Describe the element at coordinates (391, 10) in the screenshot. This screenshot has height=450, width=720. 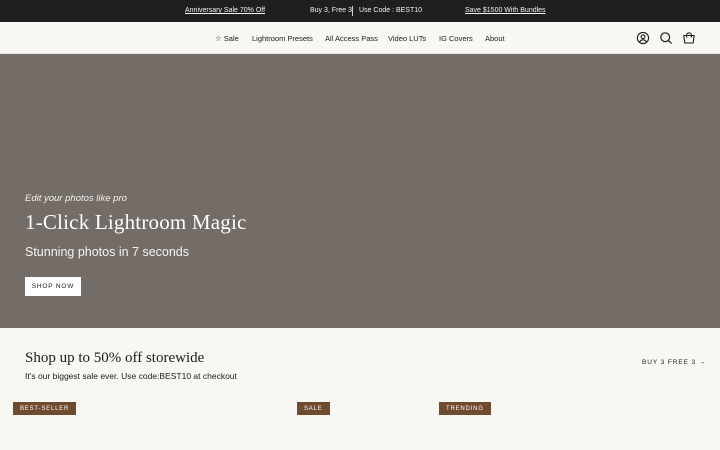
I see `promo-code-text: Use Code : BEST10` at that location.